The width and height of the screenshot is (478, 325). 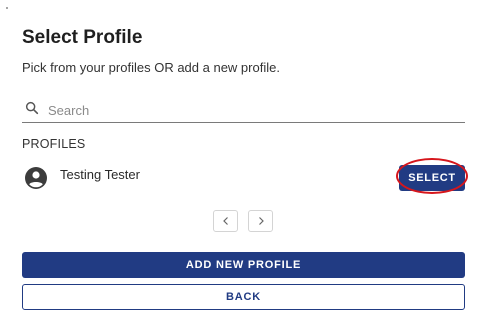 What do you see at coordinates (245, 177) in the screenshot?
I see `profile-list-item: Testing Tester SELECT` at bounding box center [245, 177].